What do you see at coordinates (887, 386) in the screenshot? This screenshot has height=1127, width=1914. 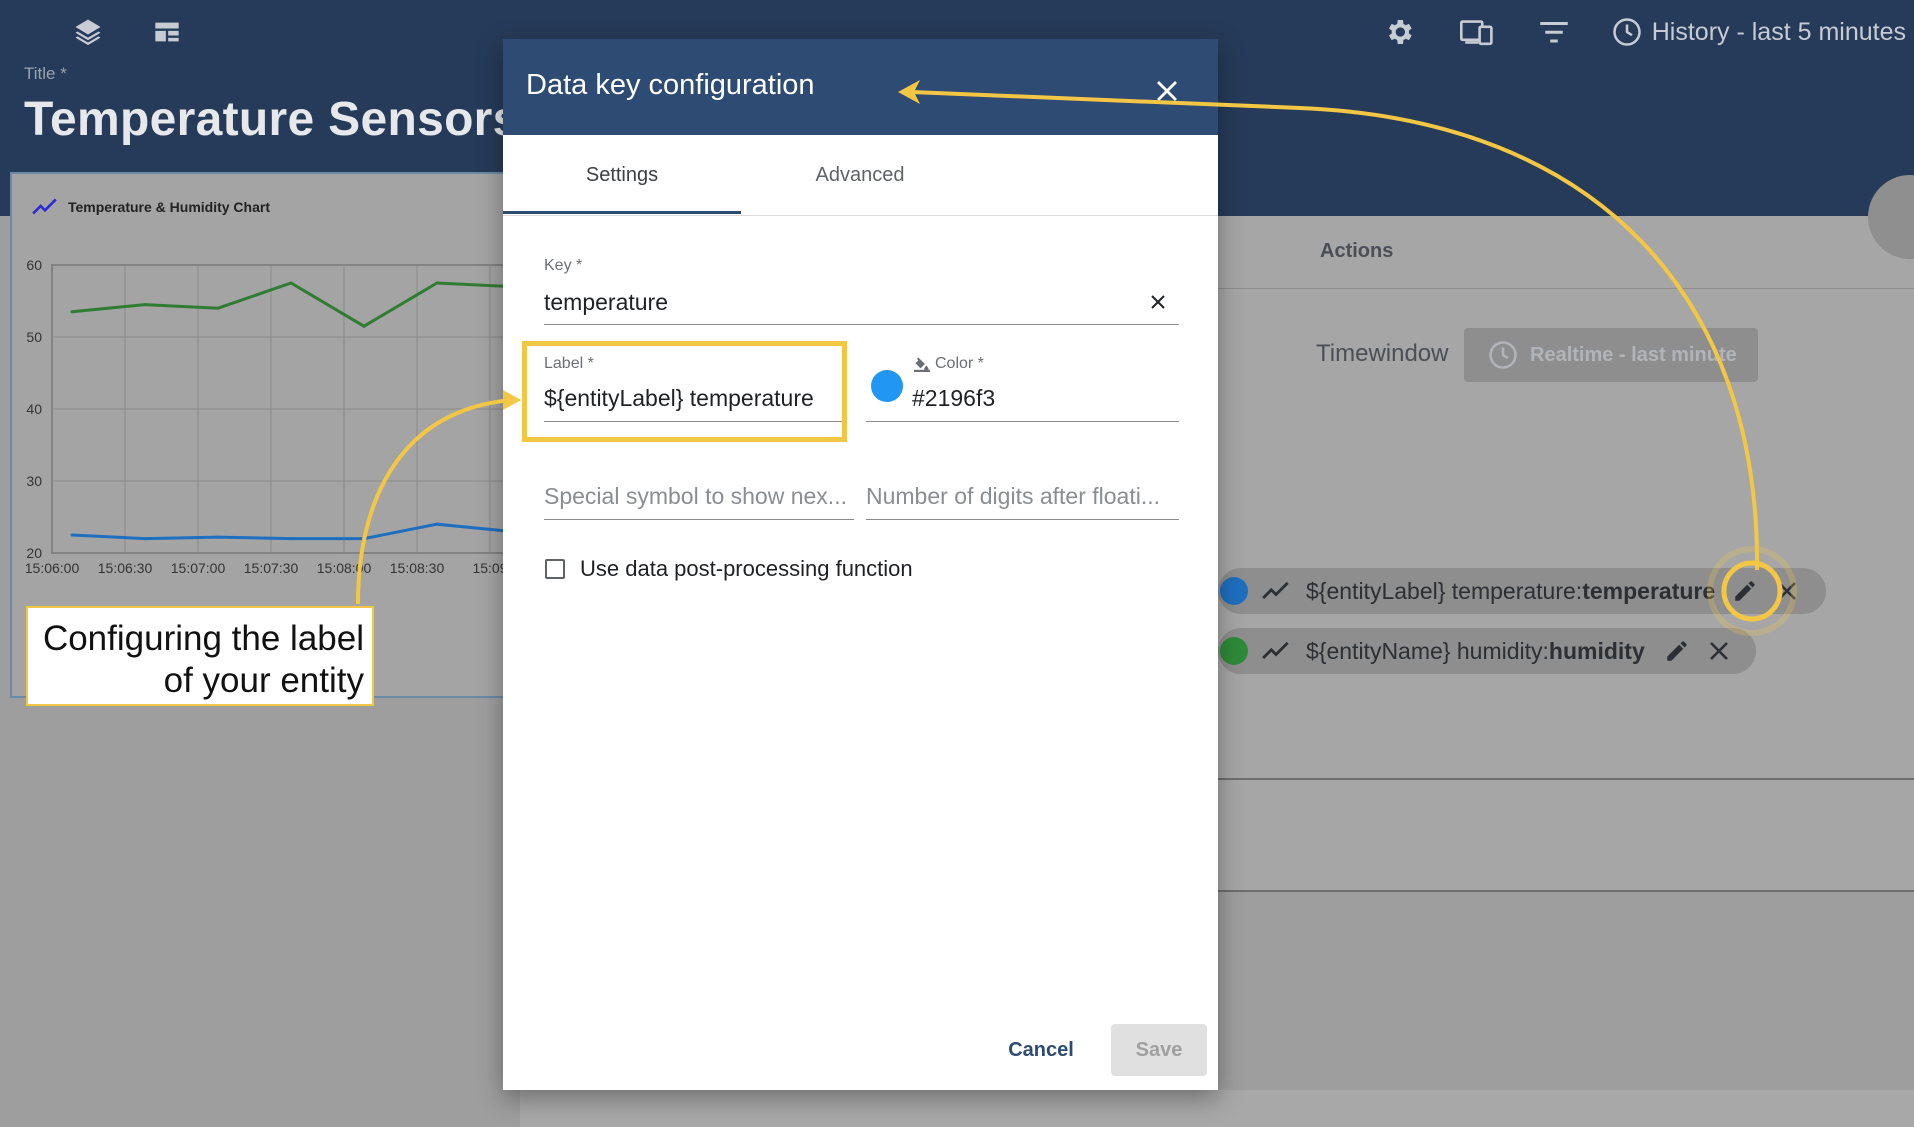 I see `color-swatch` at bounding box center [887, 386].